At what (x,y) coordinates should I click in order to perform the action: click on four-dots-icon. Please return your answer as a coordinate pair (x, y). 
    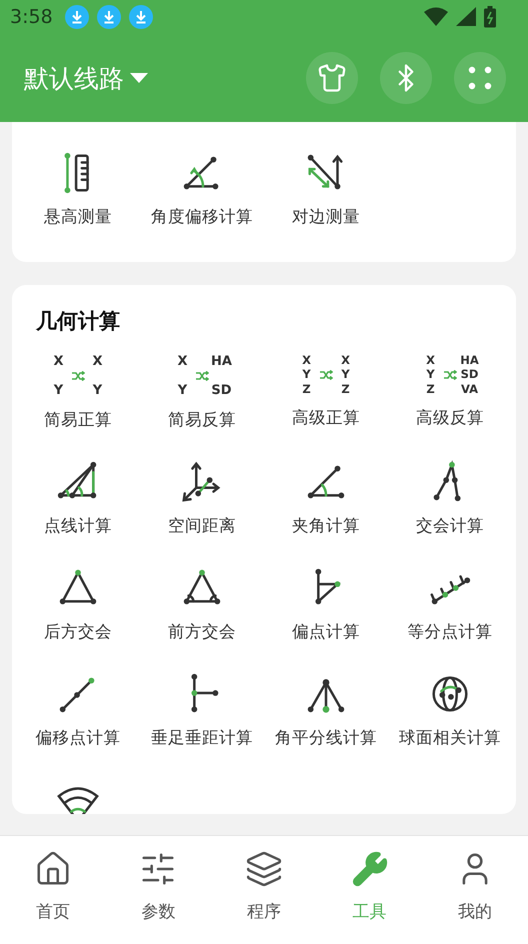
    Looking at the image, I should click on (480, 78).